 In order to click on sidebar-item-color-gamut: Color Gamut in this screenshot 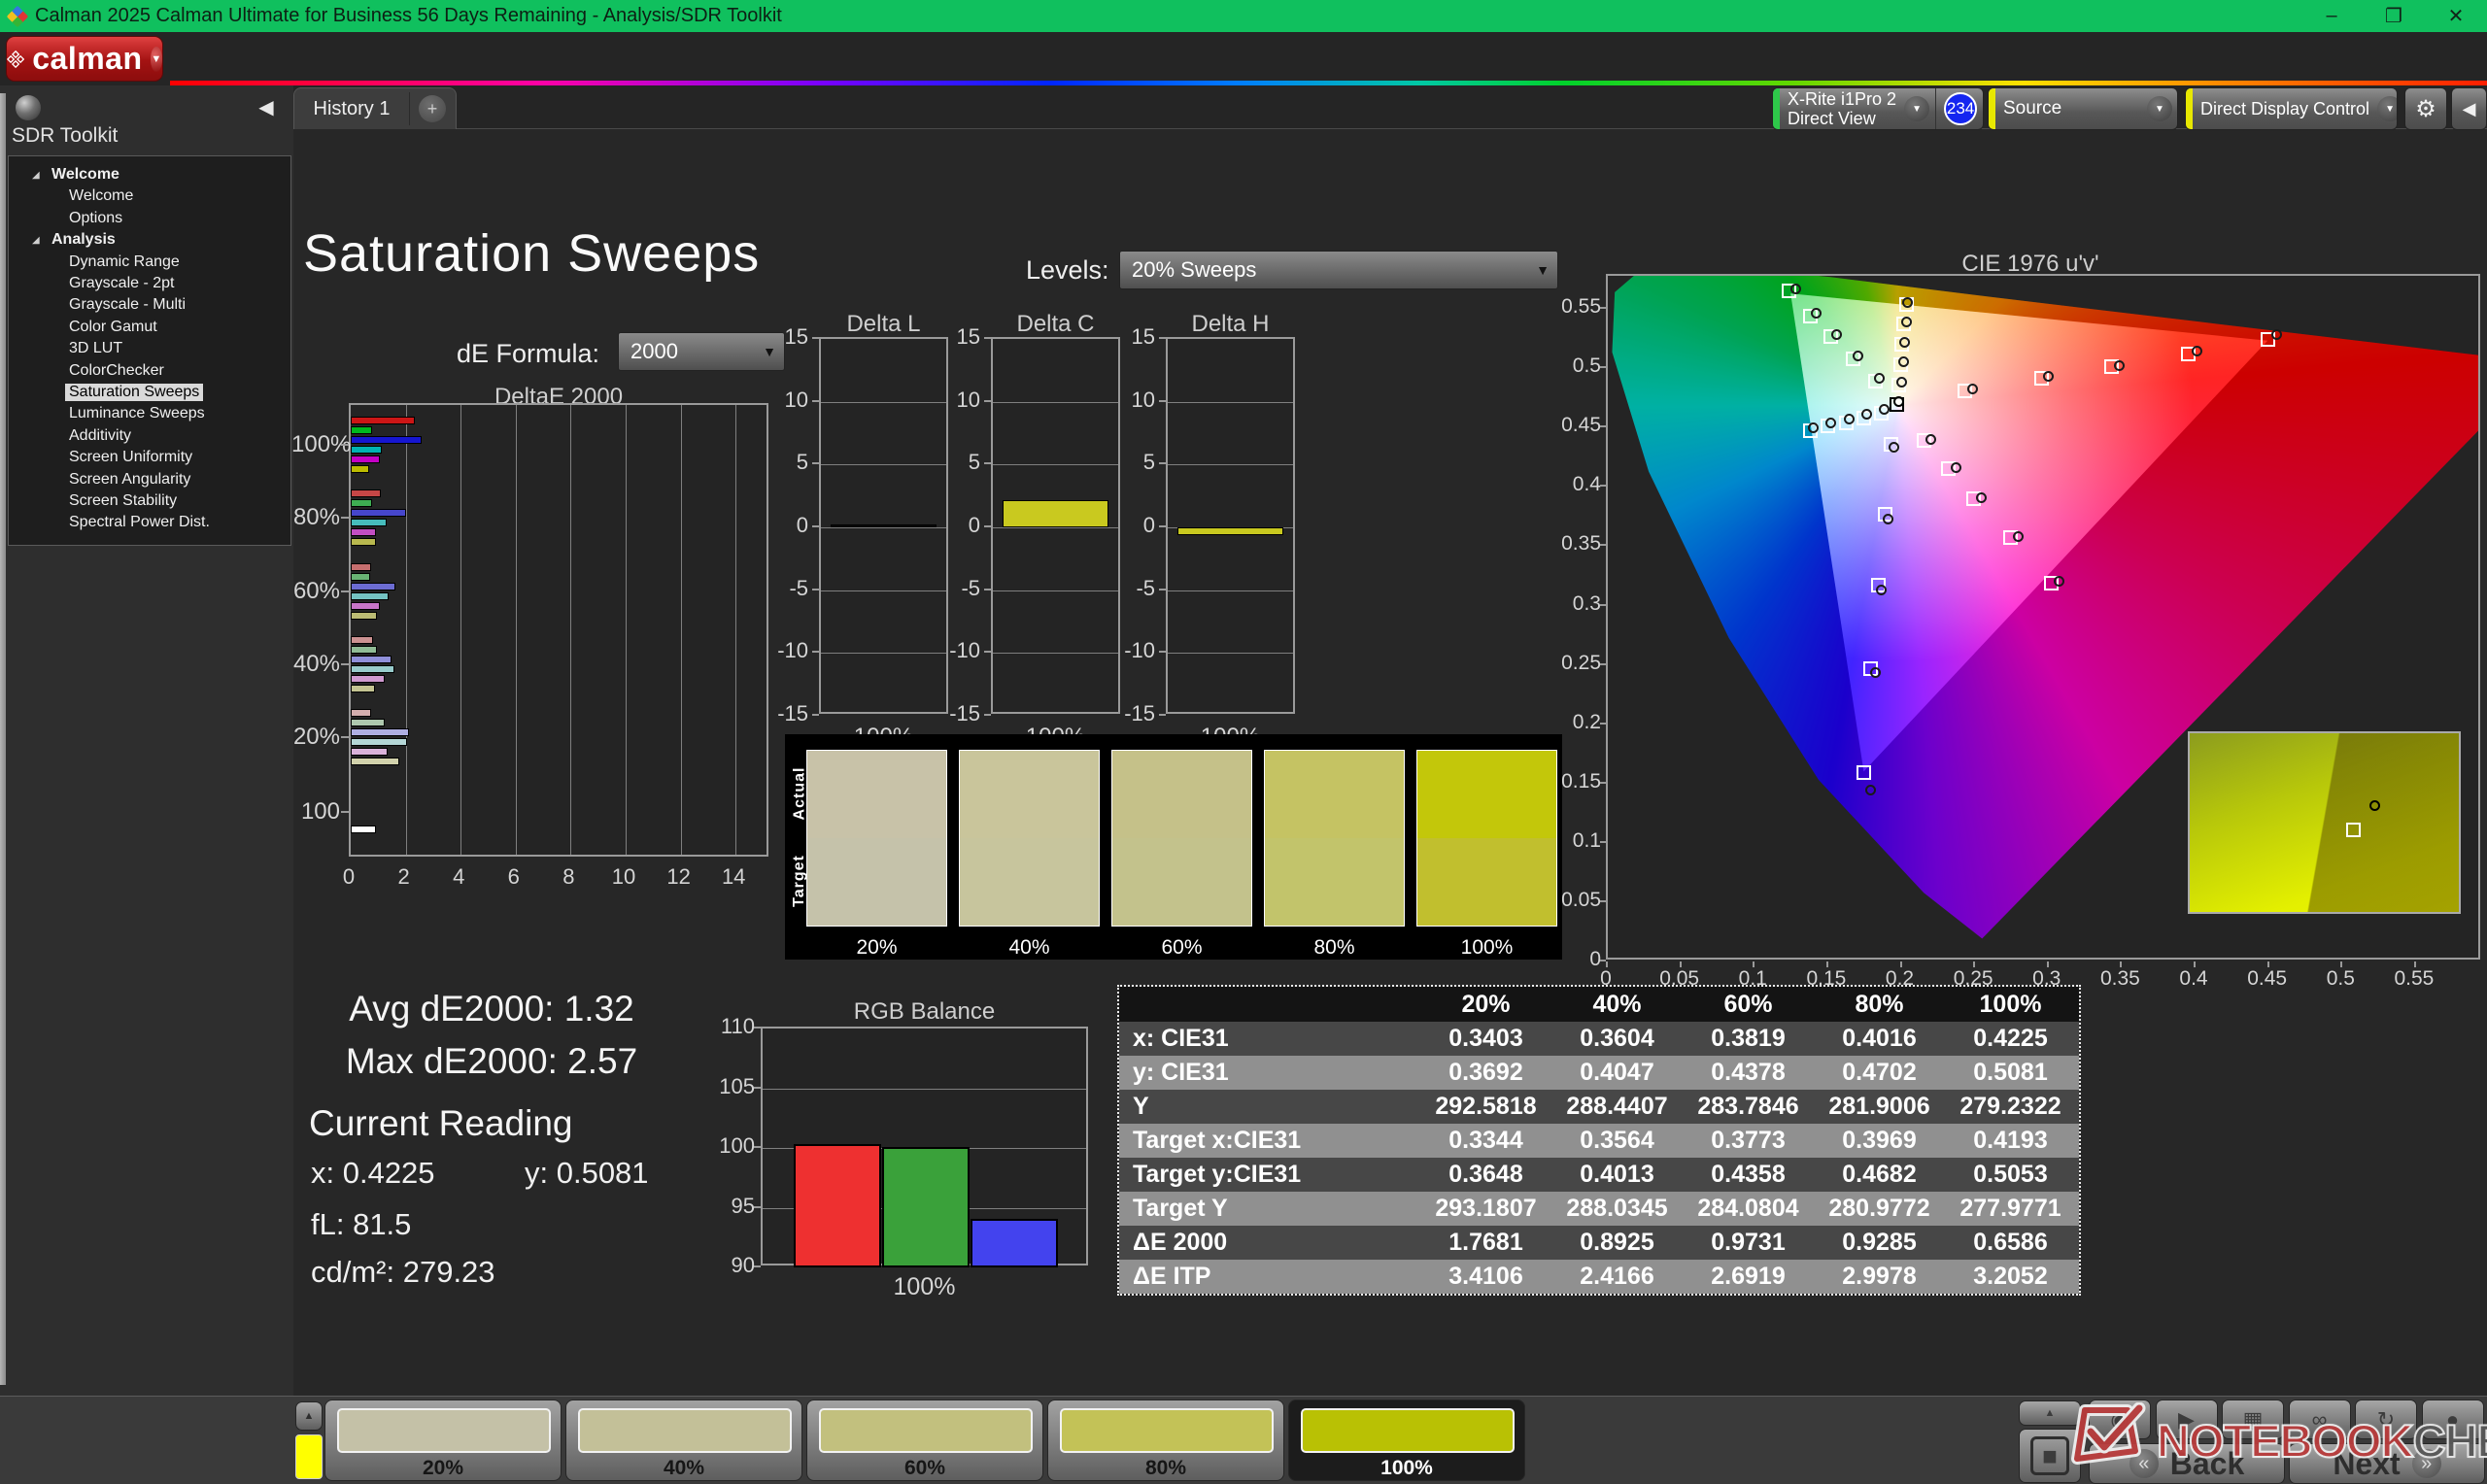, I will do `click(149, 327)`.